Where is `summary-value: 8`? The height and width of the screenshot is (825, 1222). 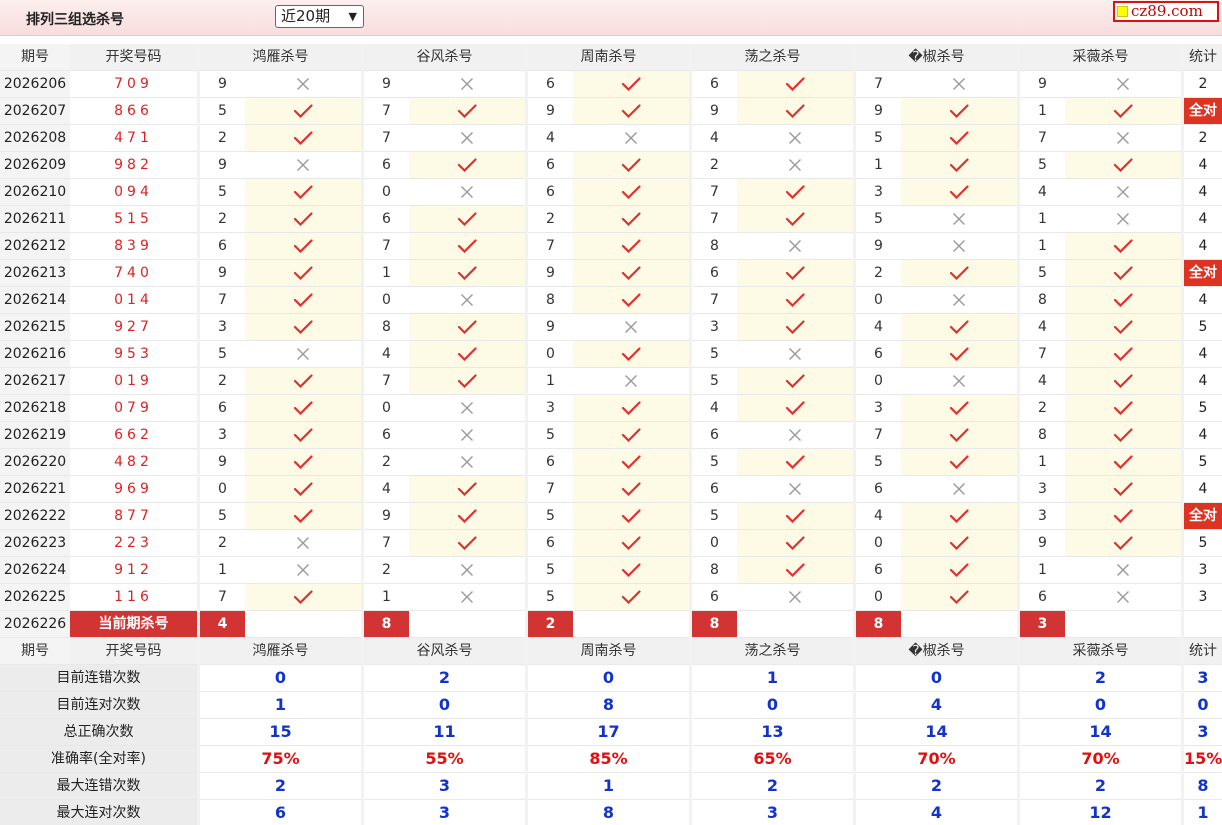 summary-value: 8 is located at coordinates (608, 704).